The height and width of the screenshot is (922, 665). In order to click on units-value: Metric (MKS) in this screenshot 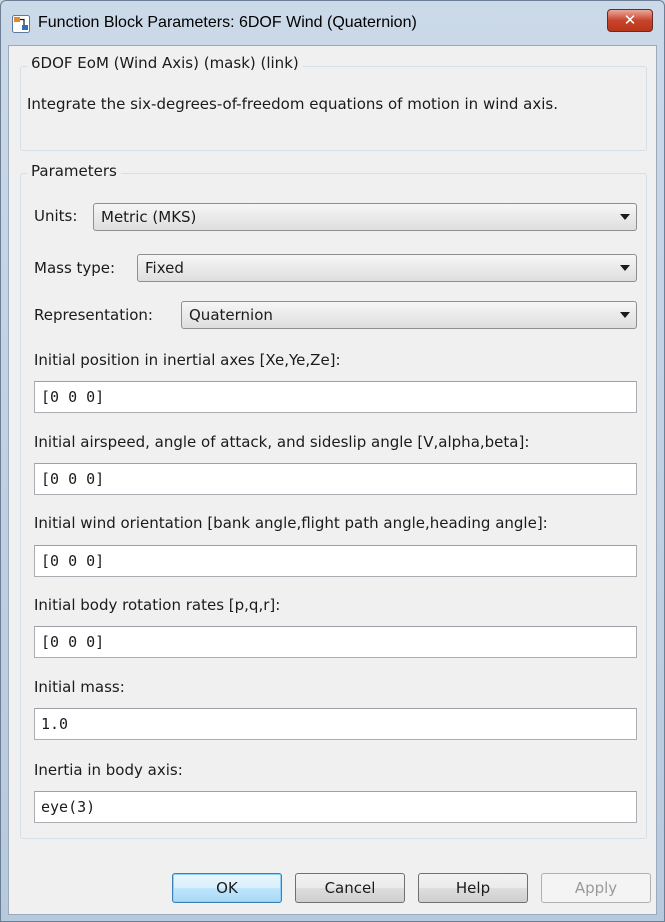, I will do `click(149, 217)`.